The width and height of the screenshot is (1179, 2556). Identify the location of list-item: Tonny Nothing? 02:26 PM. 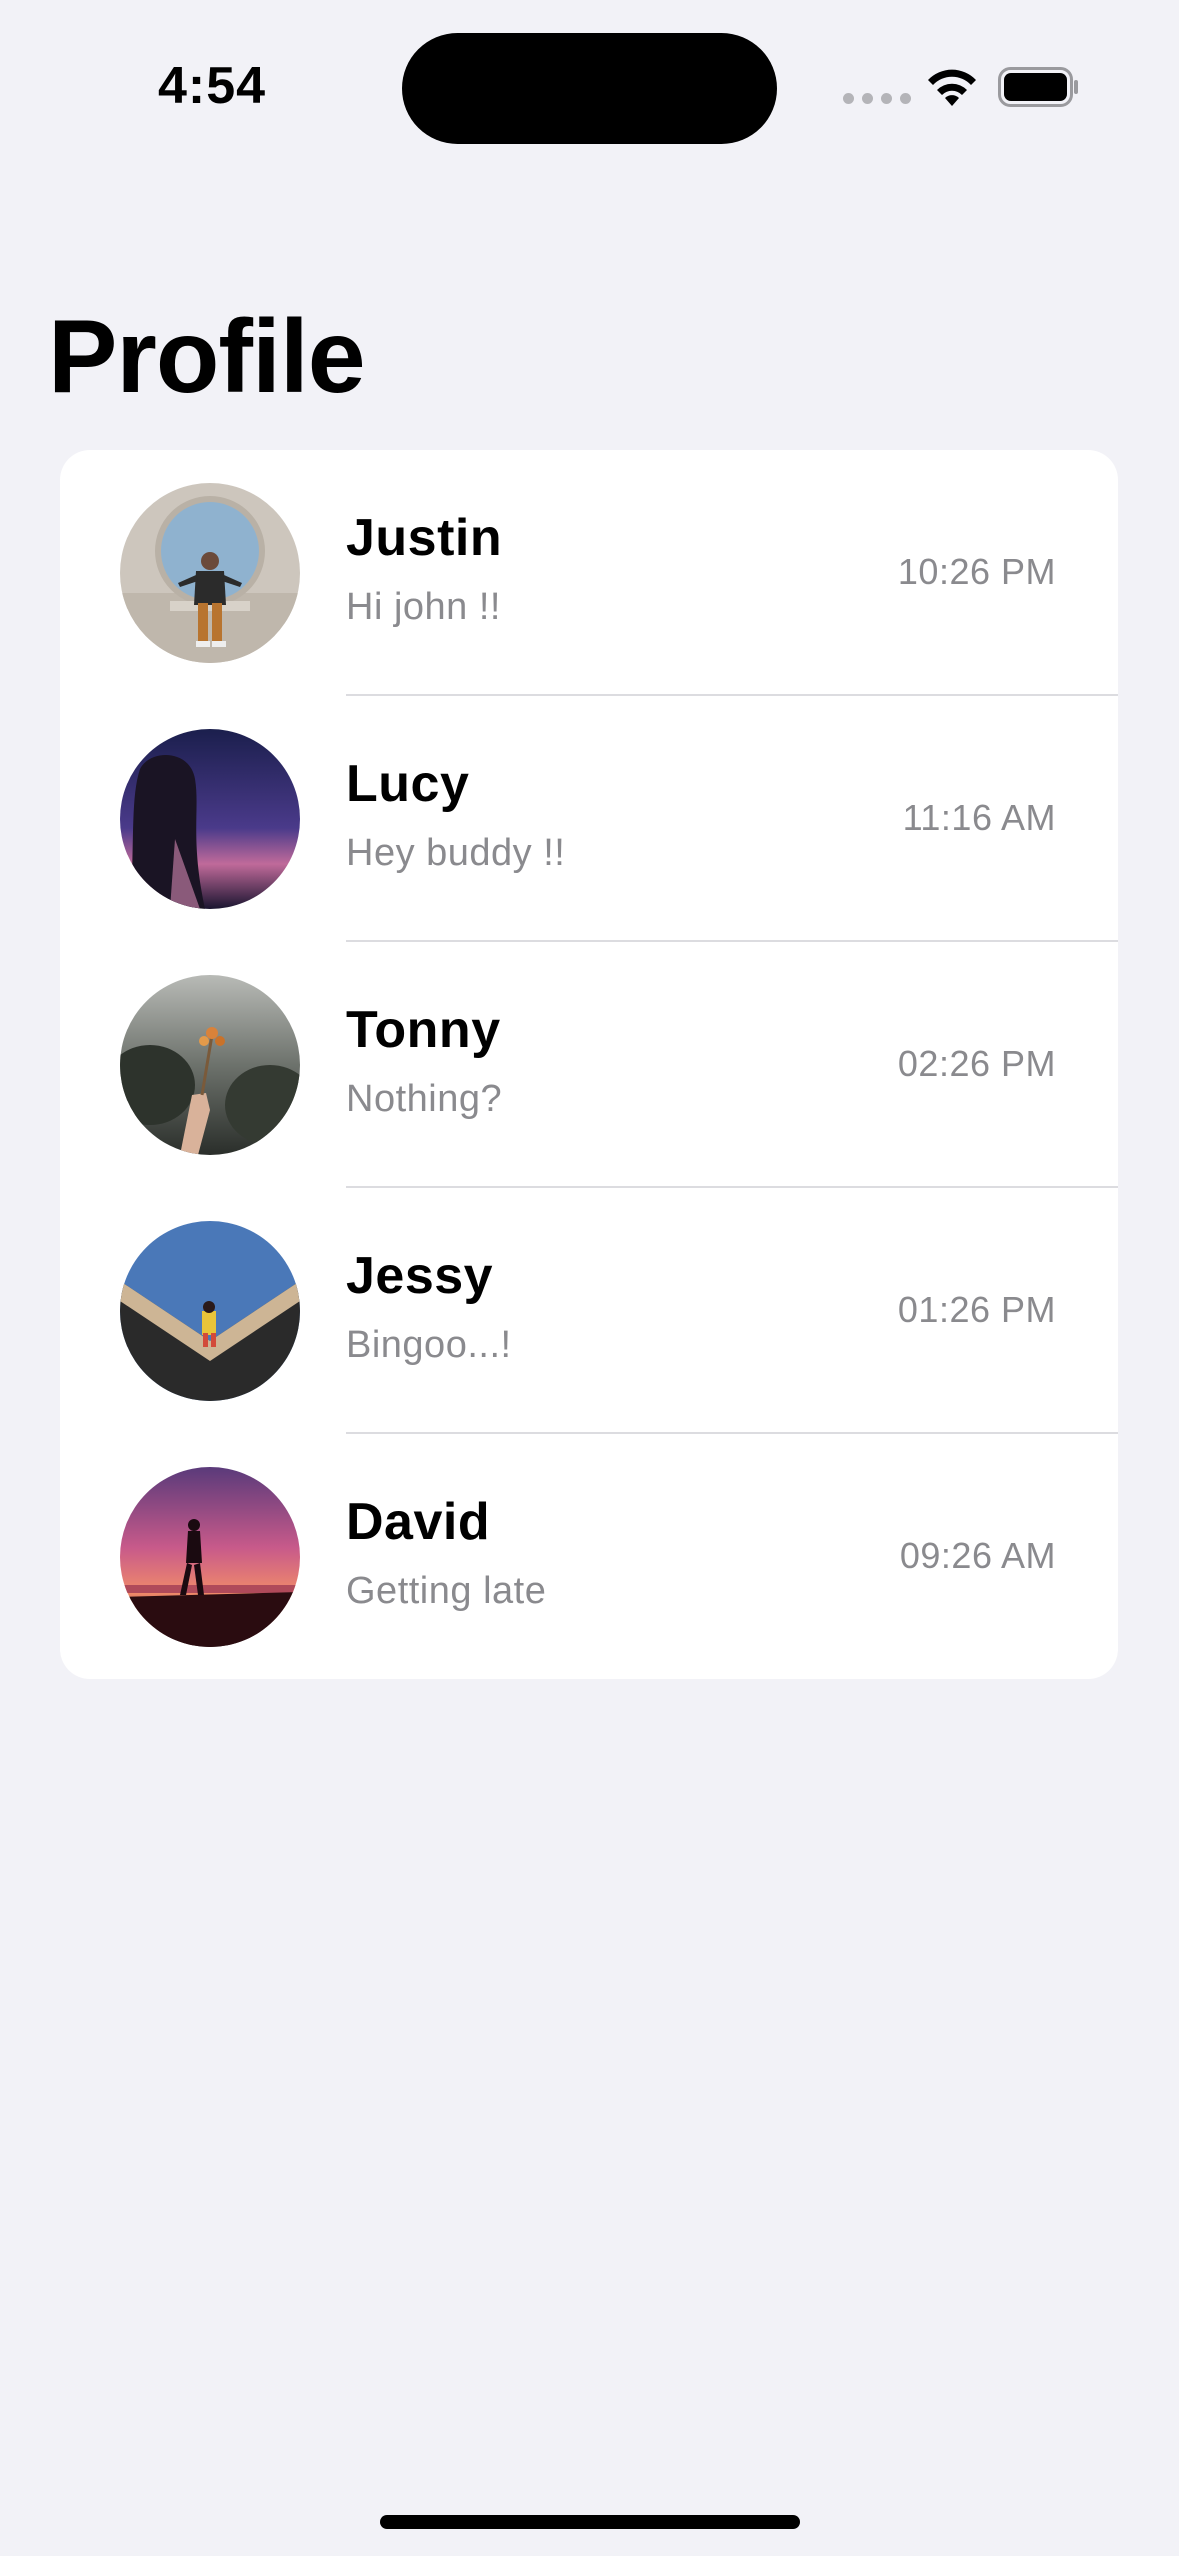
(589, 1065).